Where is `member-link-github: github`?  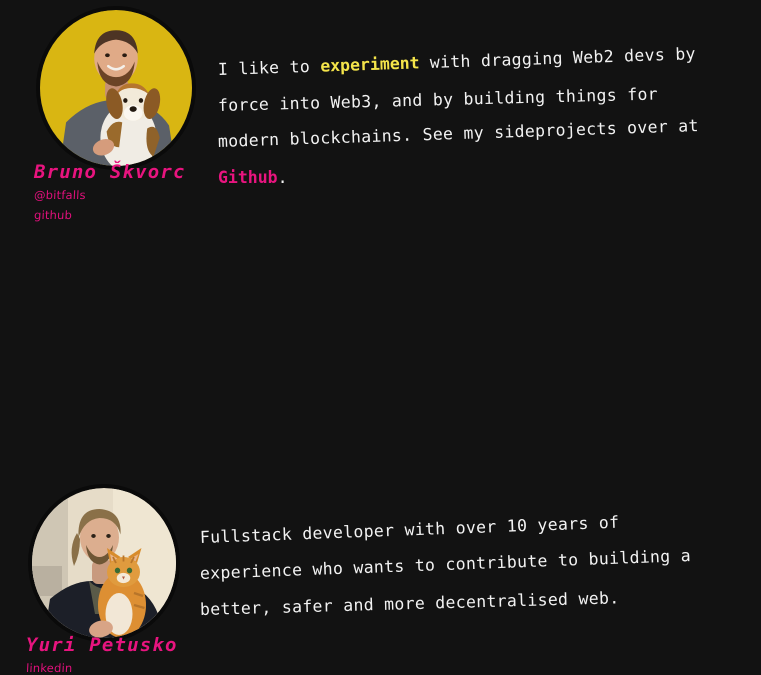
member-link-github: github is located at coordinates (110, 215).